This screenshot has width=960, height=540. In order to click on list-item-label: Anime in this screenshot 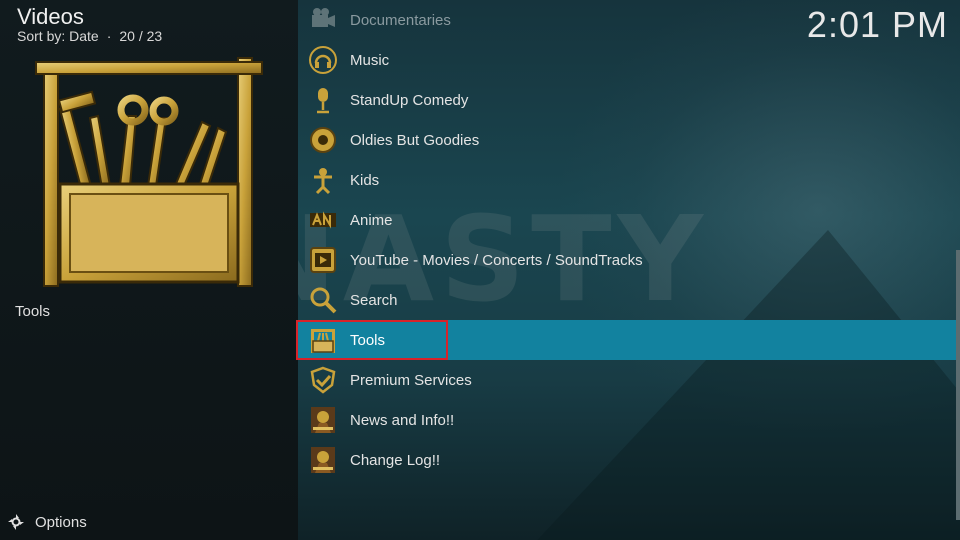, I will do `click(371, 220)`.